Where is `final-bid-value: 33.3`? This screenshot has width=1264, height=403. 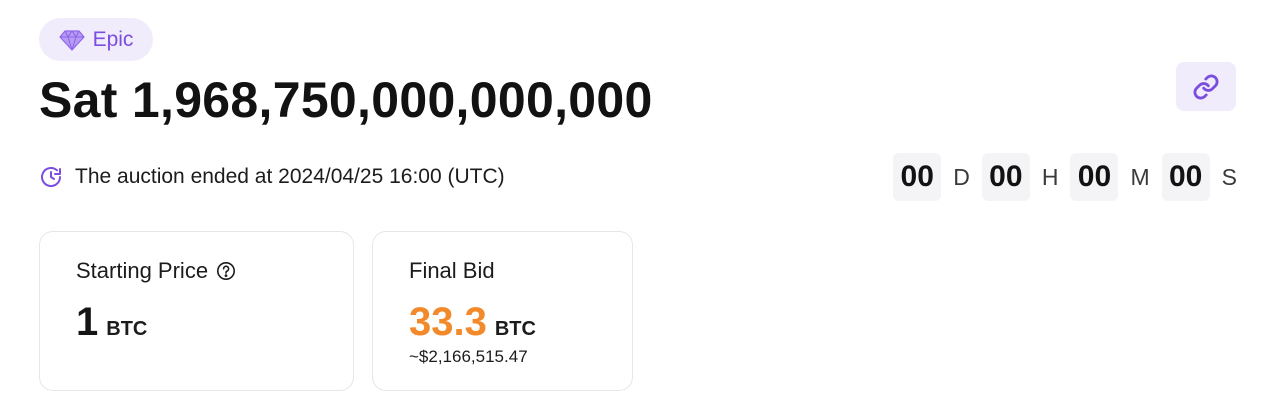
final-bid-value: 33.3 is located at coordinates (448, 322).